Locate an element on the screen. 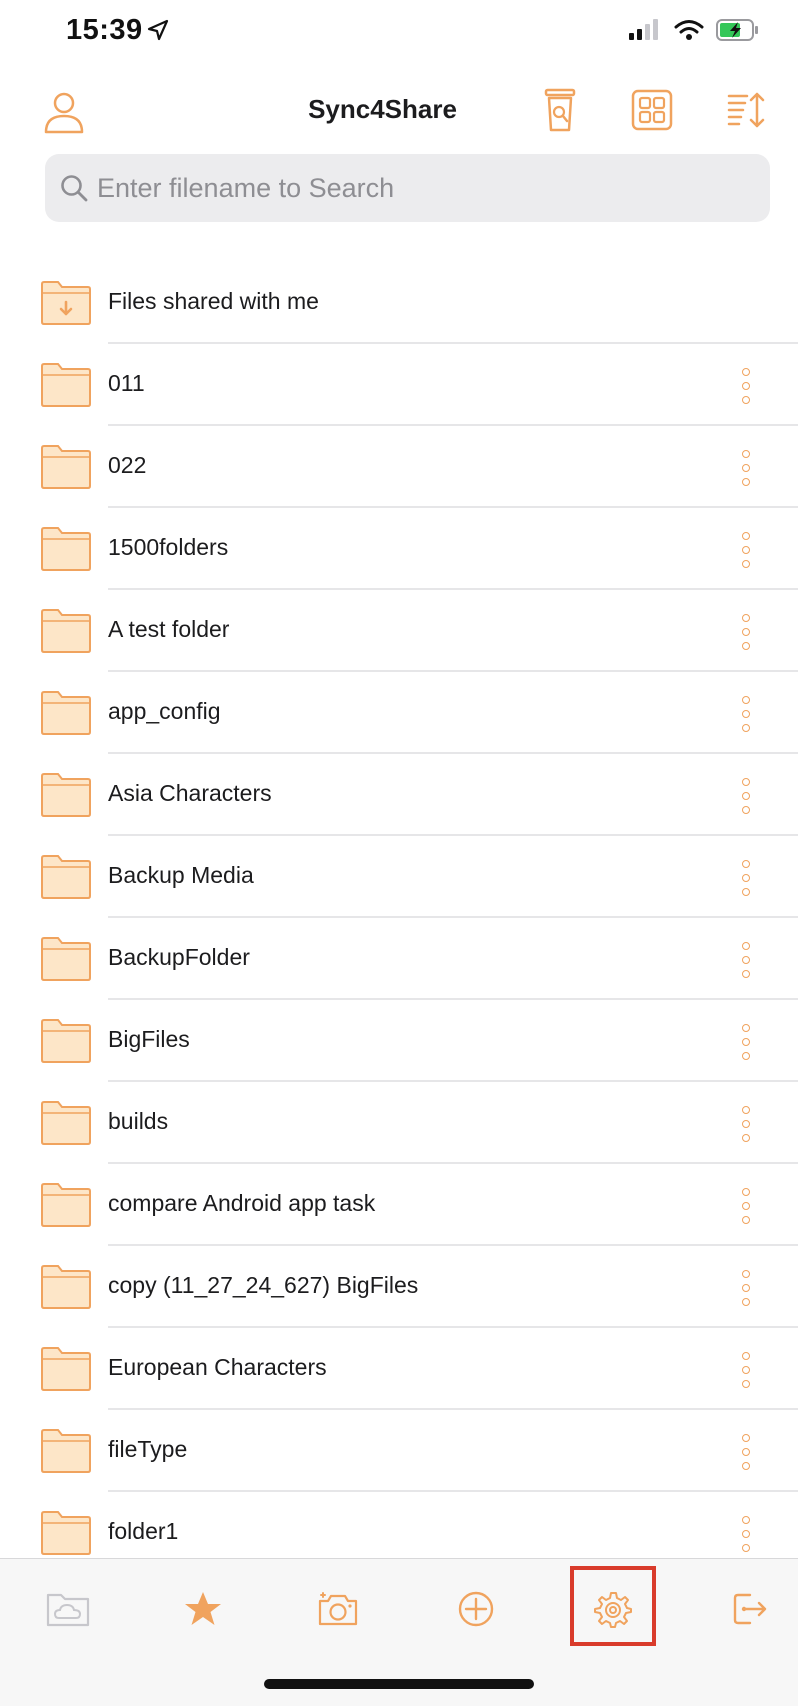 This screenshot has width=798, height=1706. folder-name: European Characters is located at coordinates (217, 1367).